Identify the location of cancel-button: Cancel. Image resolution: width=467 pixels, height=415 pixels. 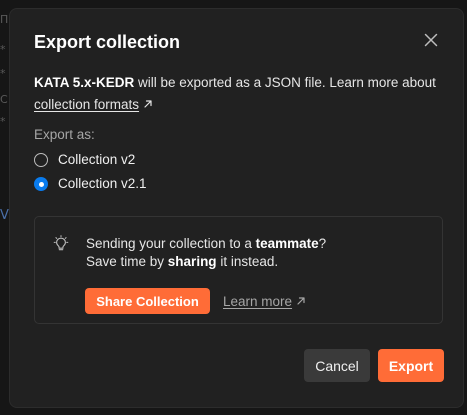
(337, 365).